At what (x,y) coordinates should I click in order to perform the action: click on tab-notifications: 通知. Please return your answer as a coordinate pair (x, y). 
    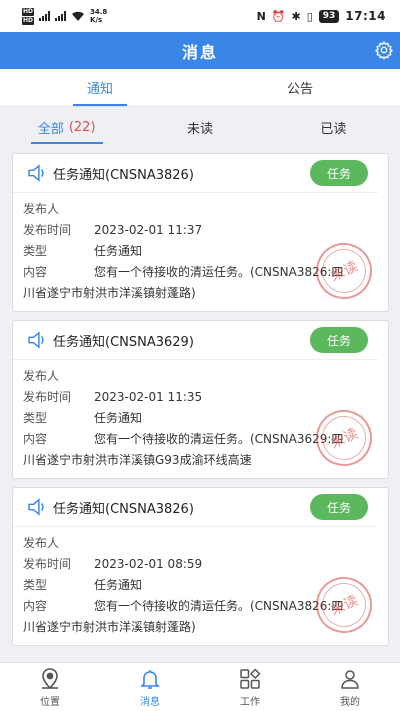
    Looking at the image, I should click on (100, 87).